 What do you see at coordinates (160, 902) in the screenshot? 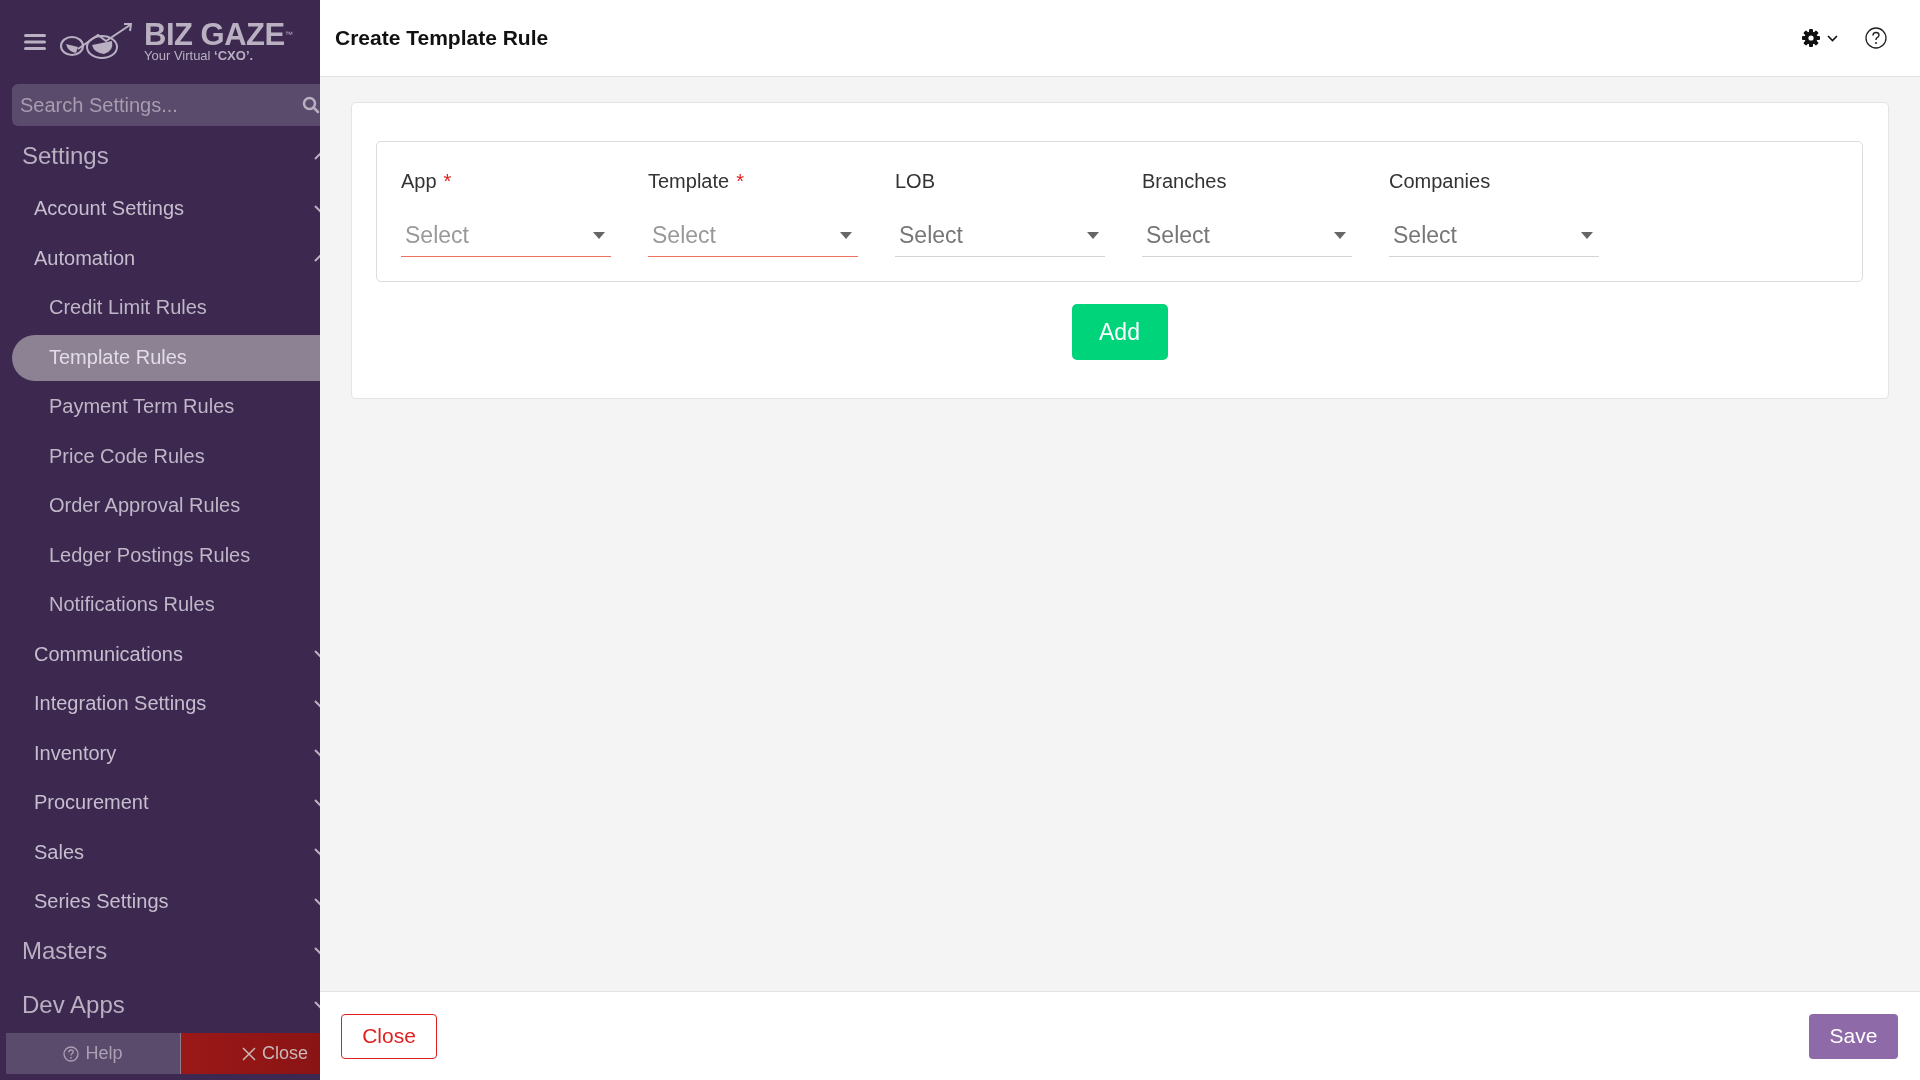
I see `sidebar-item: Series Settings` at bounding box center [160, 902].